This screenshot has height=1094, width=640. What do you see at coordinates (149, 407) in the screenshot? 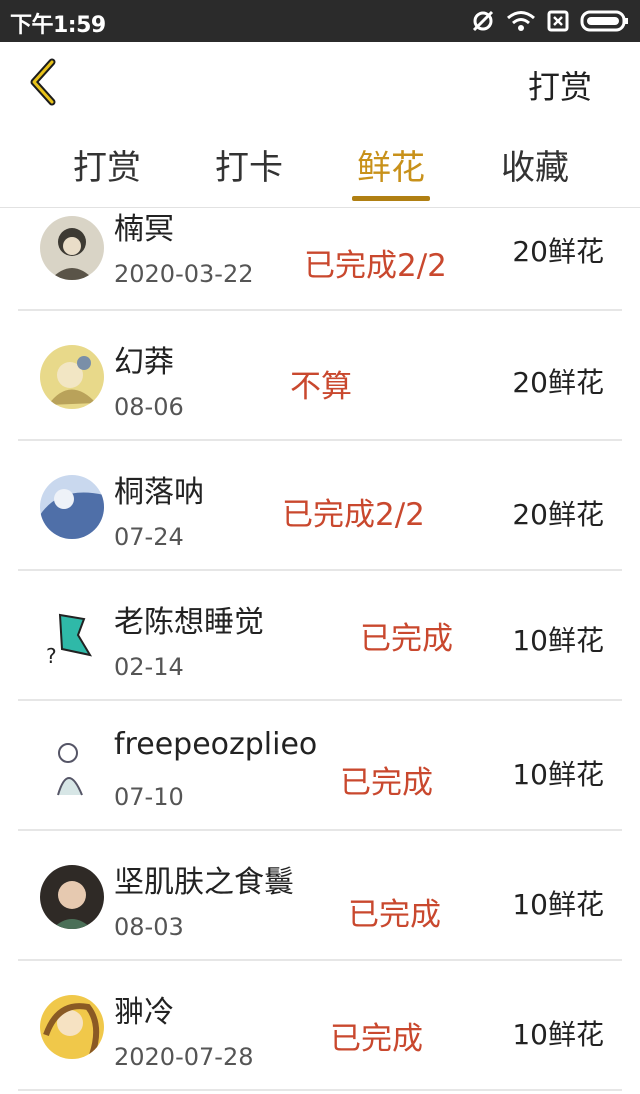
I see `record-date: 08-06` at bounding box center [149, 407].